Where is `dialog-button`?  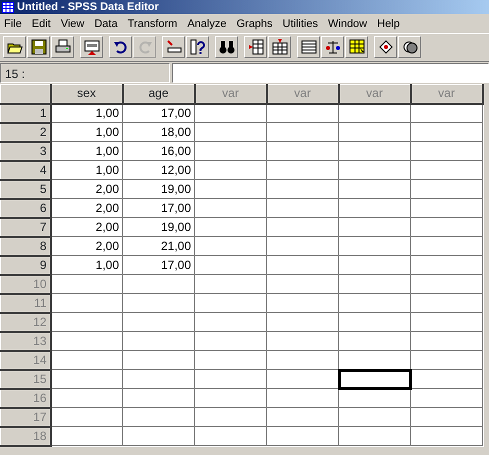 dialog-button is located at coordinates (91, 47).